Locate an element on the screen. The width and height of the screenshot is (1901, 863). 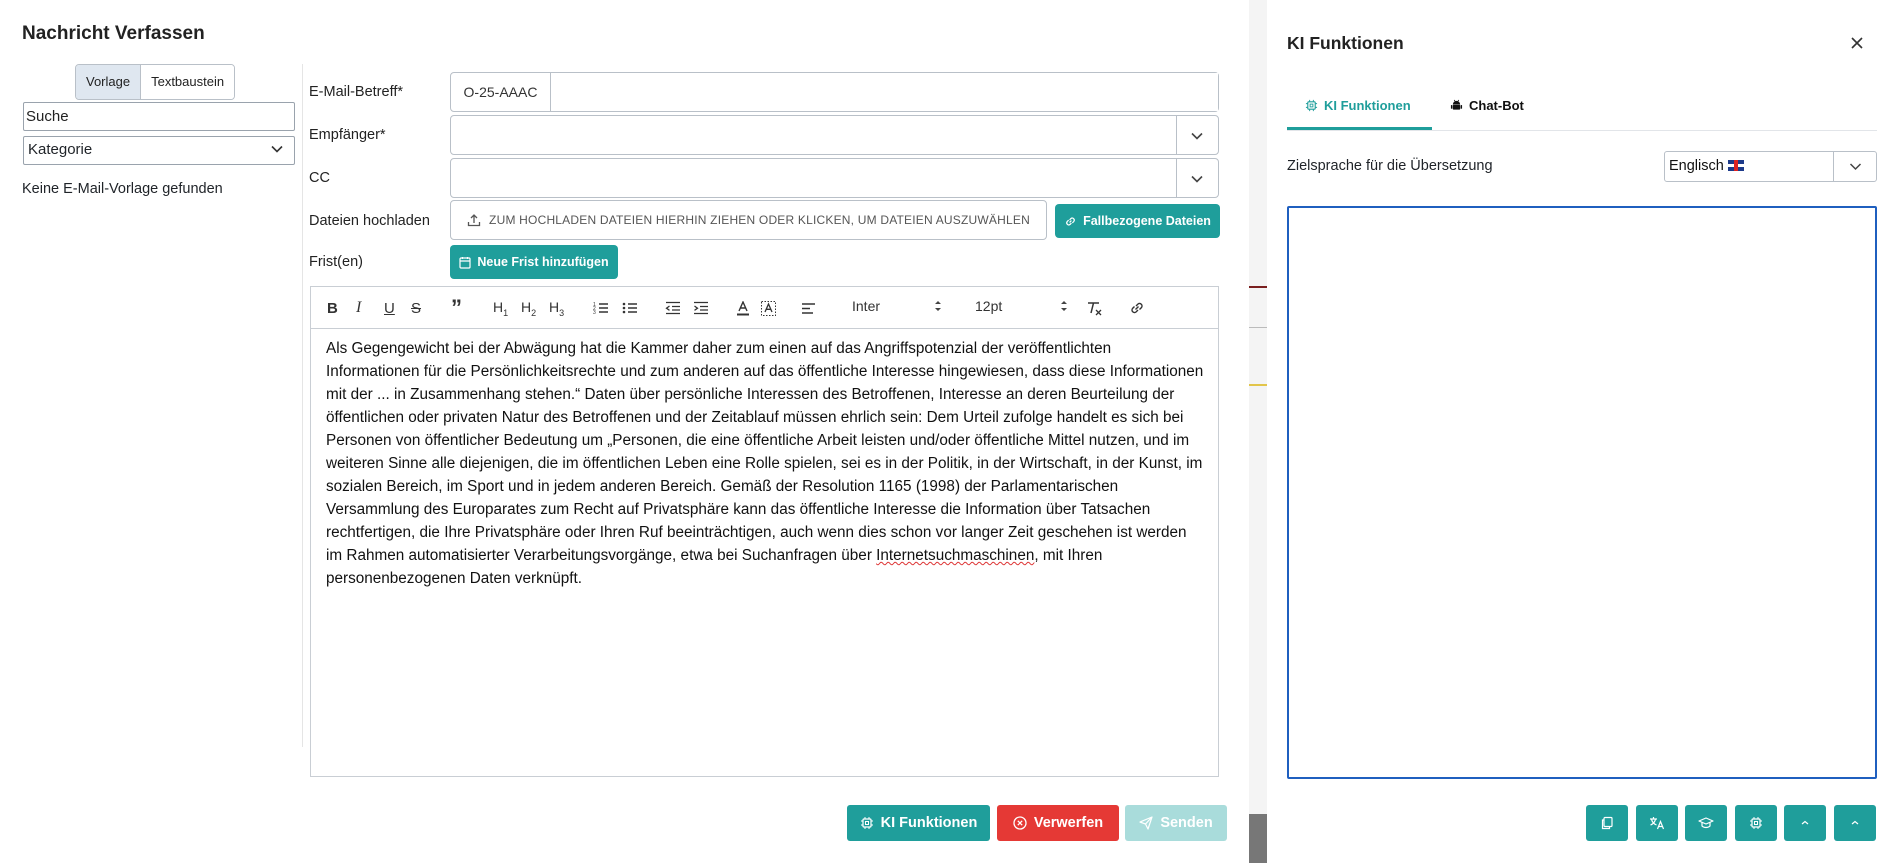
copy-icon is located at coordinates (1607, 823).